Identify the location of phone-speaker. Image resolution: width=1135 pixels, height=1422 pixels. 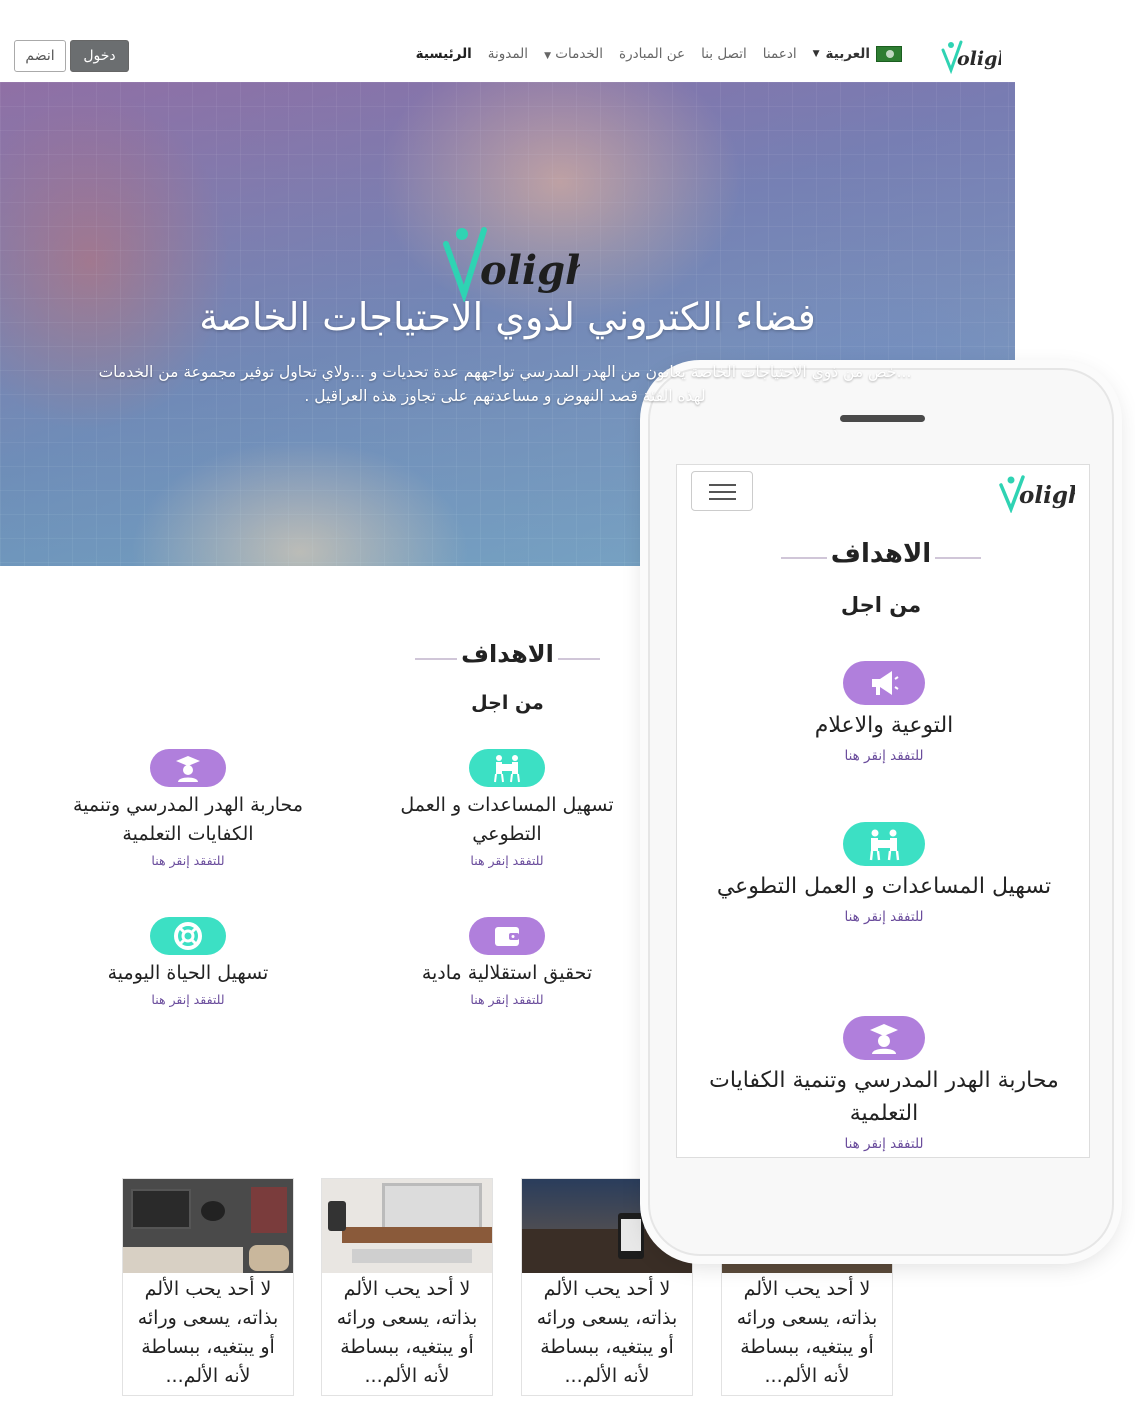
(882, 418).